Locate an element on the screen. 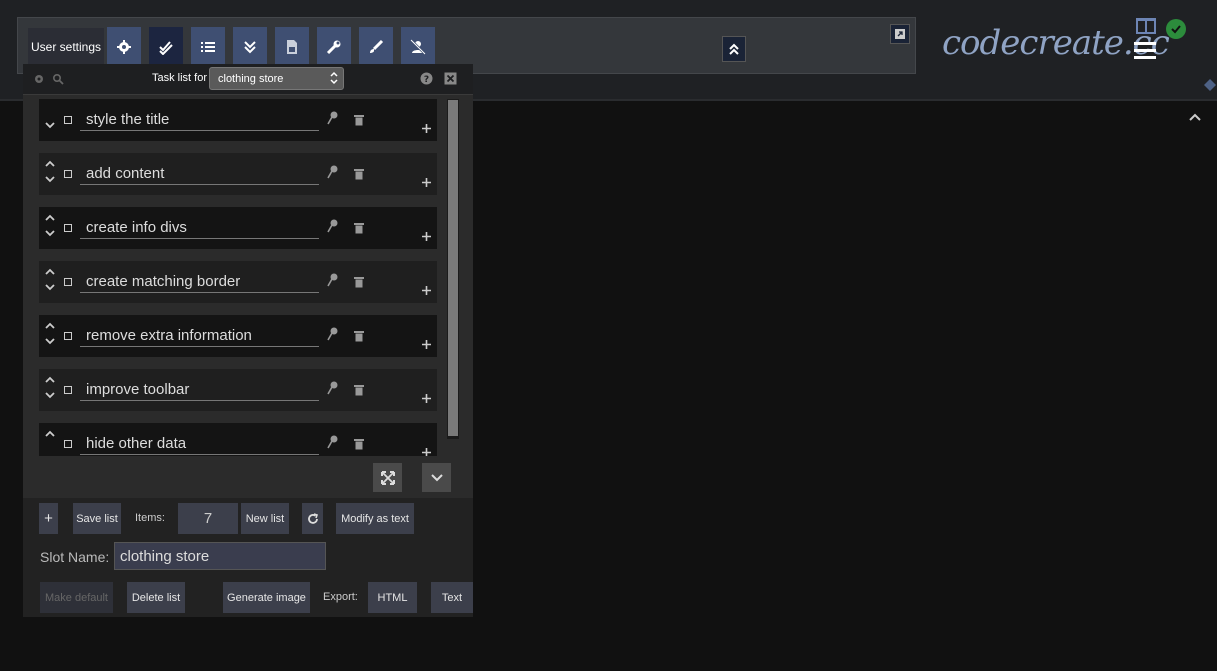  make-default-button: Make default is located at coordinates (76, 597).